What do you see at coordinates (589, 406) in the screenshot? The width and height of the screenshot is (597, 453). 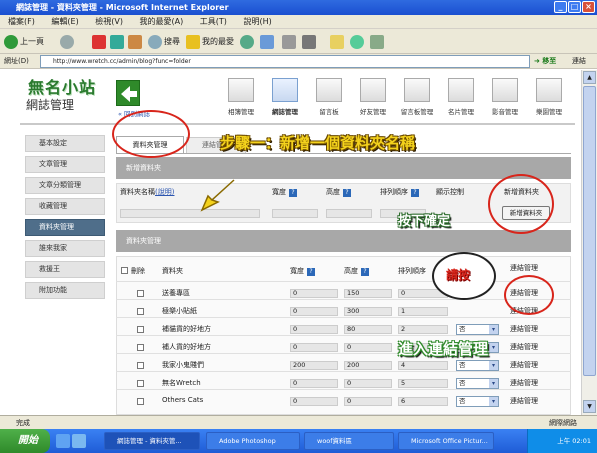 I see `scroll-down-icon: ▼` at bounding box center [589, 406].